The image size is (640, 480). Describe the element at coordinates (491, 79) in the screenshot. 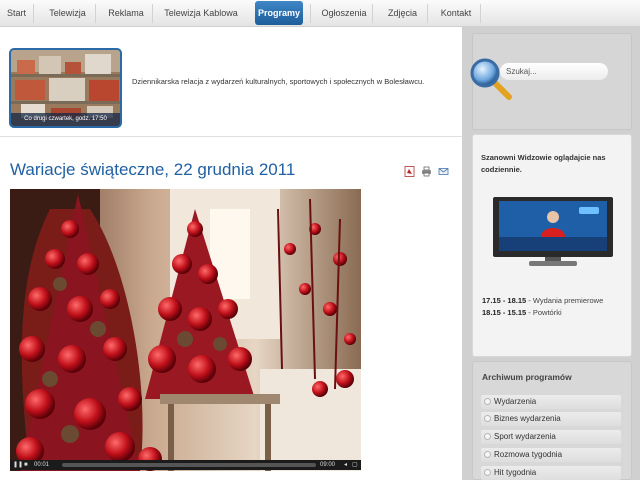

I see `search-icon` at that location.